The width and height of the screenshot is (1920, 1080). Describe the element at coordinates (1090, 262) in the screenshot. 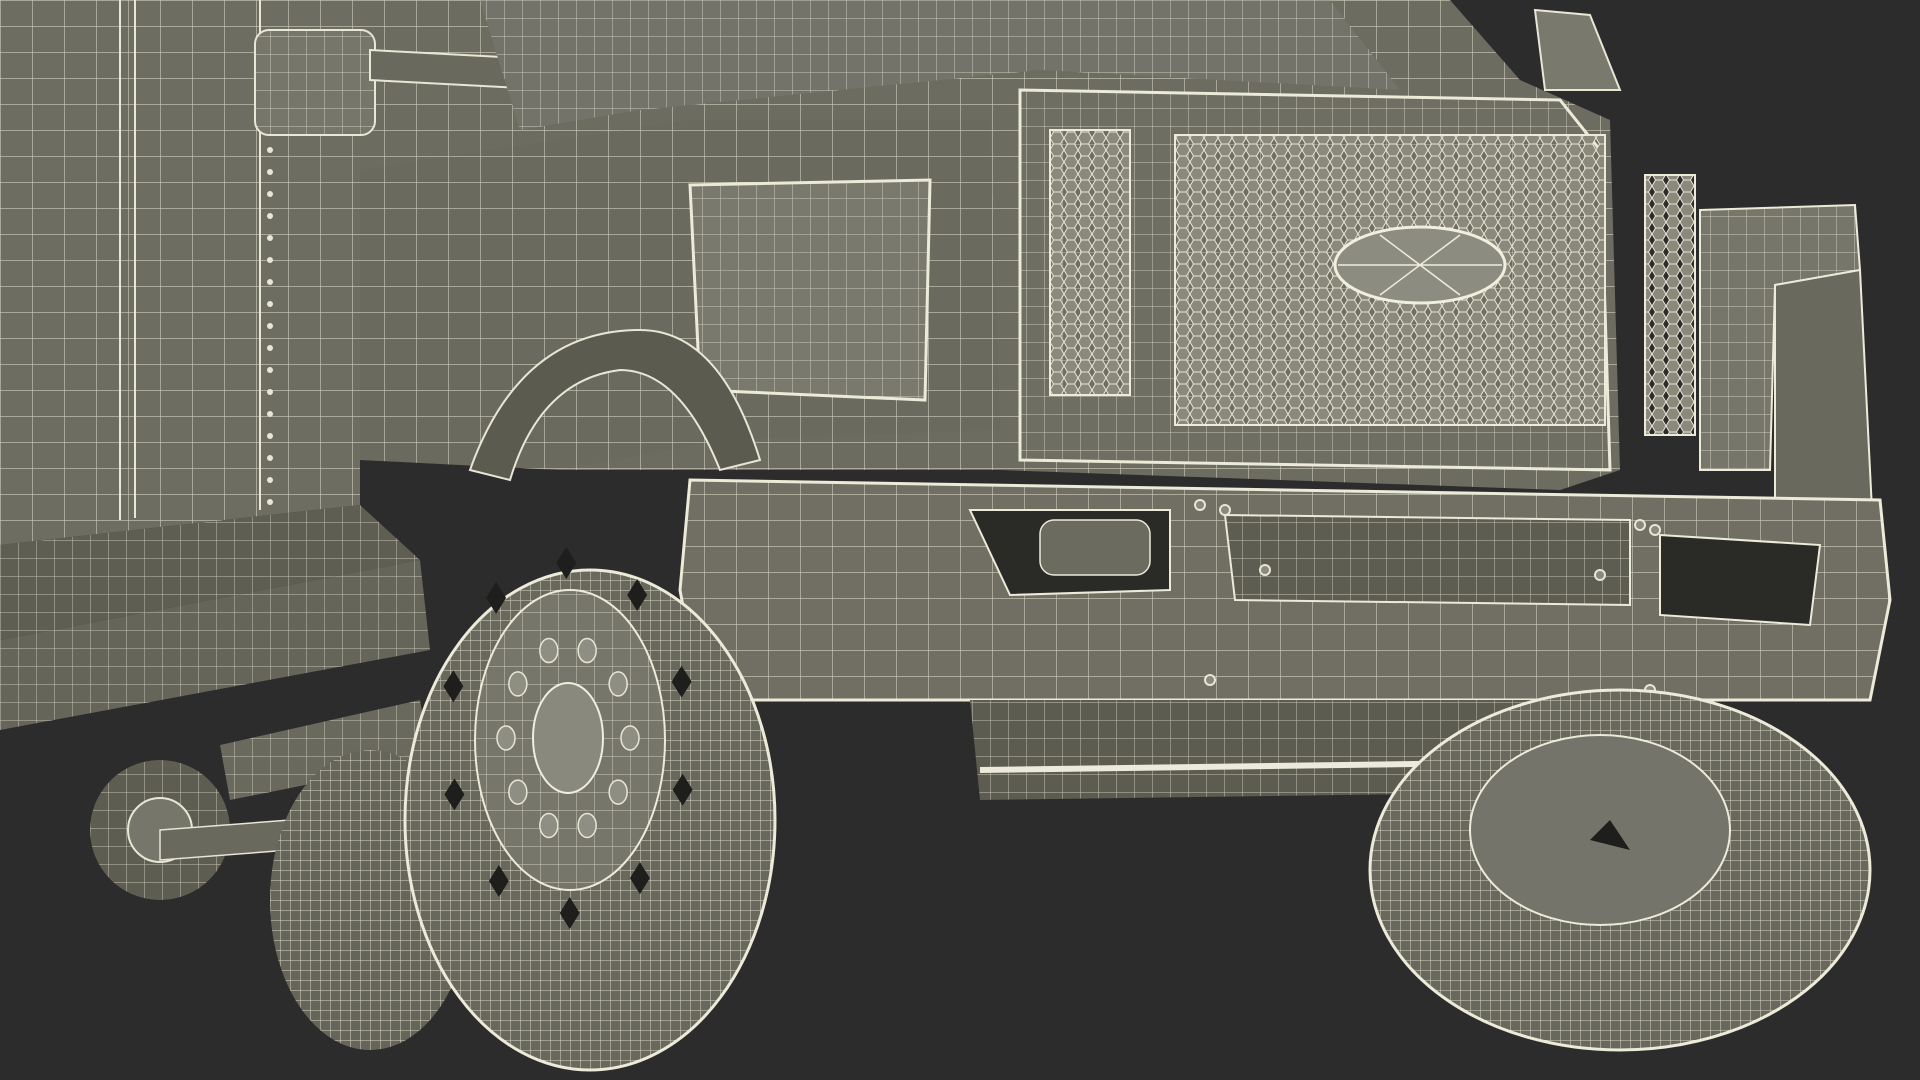

I see `grille-mesh-left` at that location.